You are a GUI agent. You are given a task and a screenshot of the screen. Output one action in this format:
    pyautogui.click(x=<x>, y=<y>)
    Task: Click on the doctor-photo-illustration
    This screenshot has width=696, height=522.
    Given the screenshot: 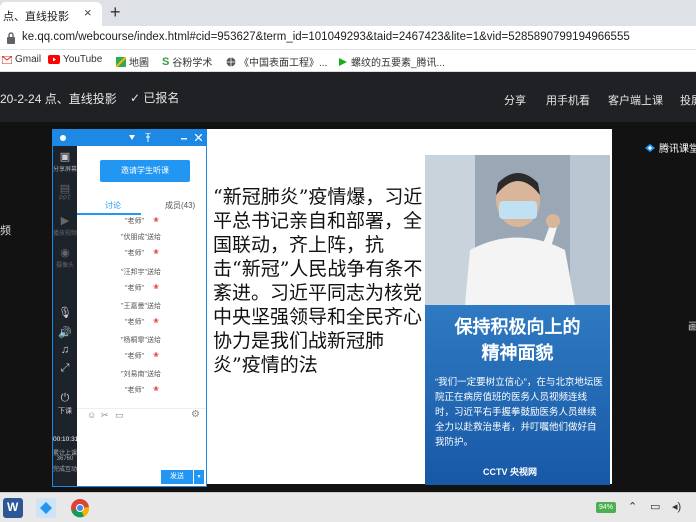 What is the action you would take?
    pyautogui.click(x=517, y=230)
    